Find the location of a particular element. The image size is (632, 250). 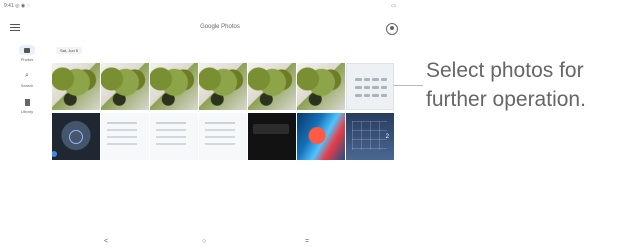

status-bar: 9:41 ◎ ◉ ◌ ▭ is located at coordinates (205, 7).